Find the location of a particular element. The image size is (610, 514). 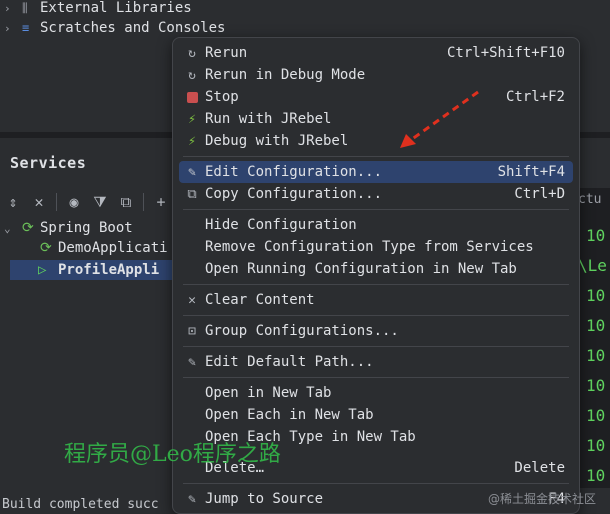

menu-item-label: Remove Configuration Type from Services is located at coordinates (369, 247).